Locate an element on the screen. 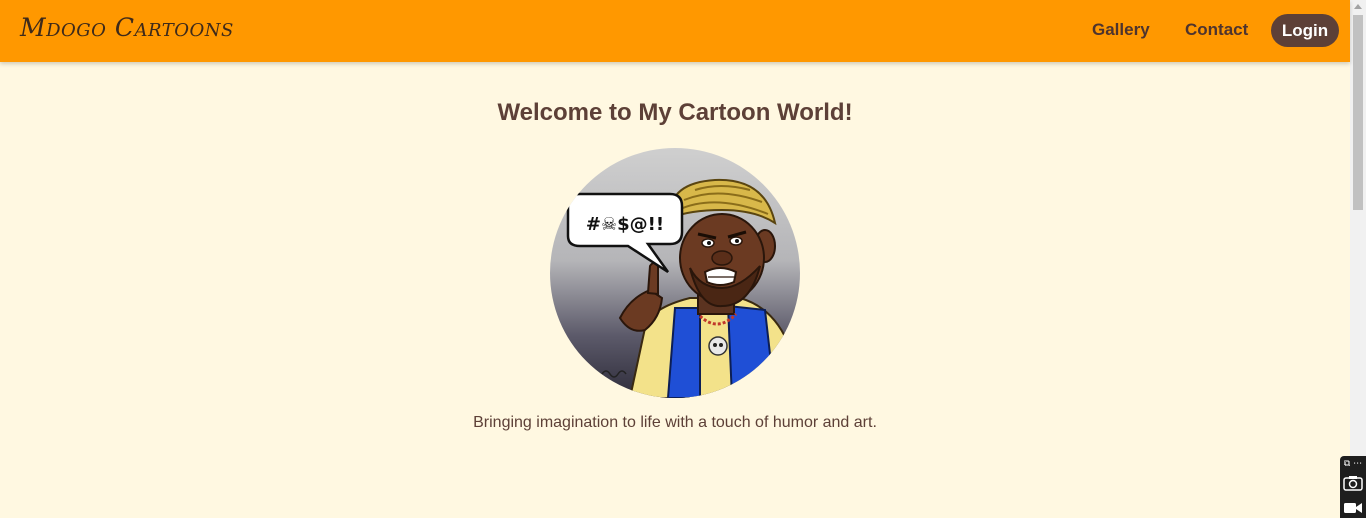 The image size is (1366, 518). navbar: Mdogo Cartoons Gallery Contact Login is located at coordinates (675, 31).